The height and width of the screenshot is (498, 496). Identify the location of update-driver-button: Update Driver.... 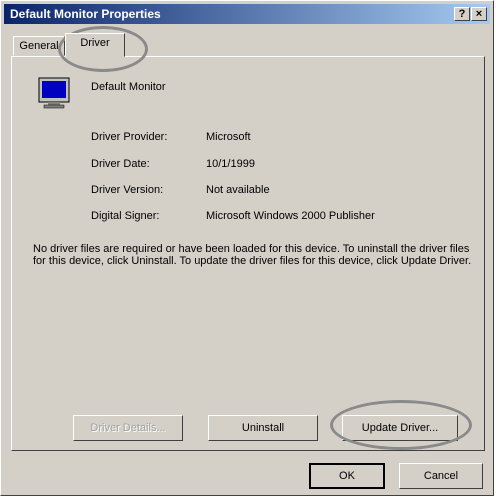
(400, 428).